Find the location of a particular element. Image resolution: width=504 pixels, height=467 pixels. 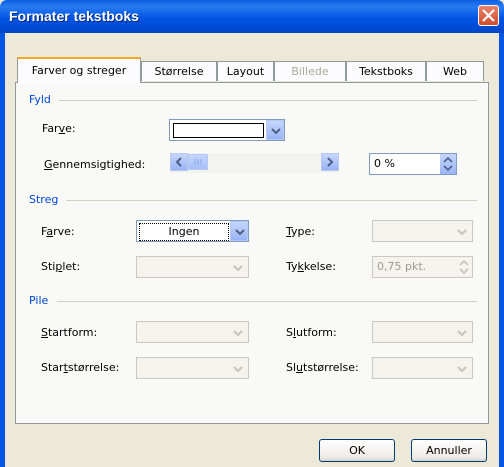

line-type-dropdown-button is located at coordinates (462, 231).